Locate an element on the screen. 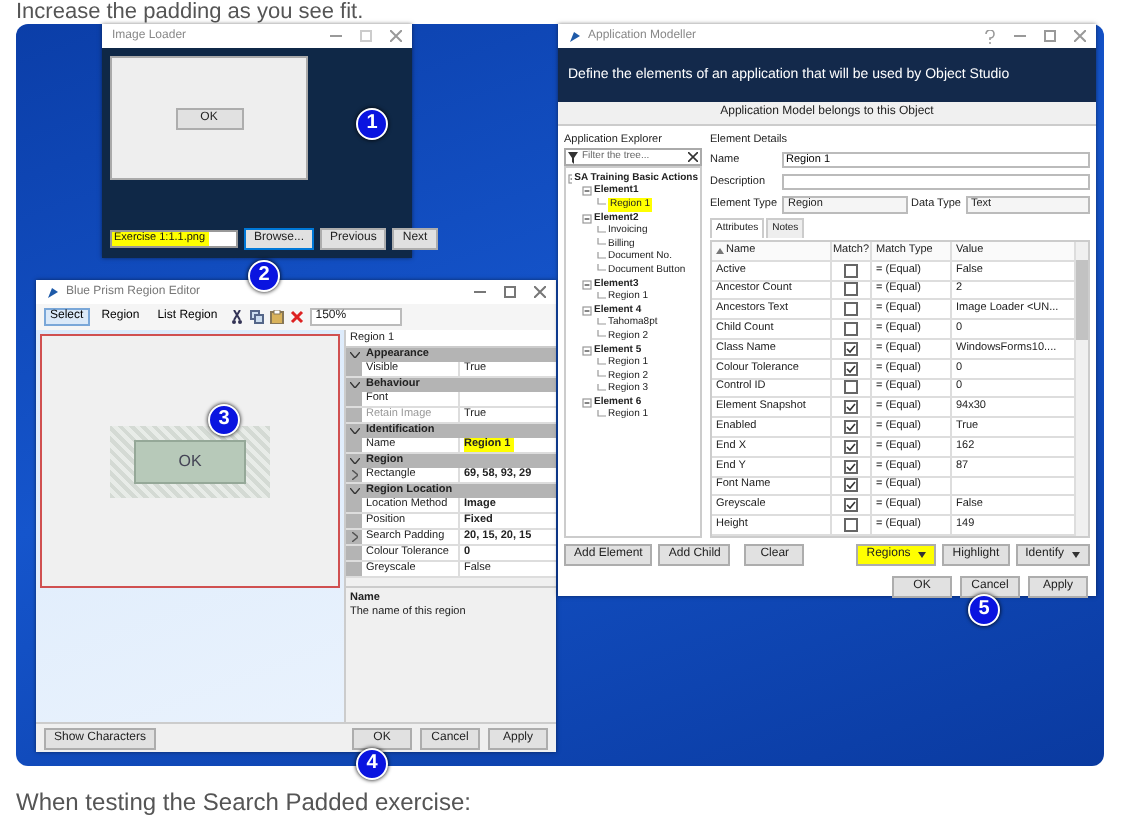 This screenshot has width=1142, height=816. caption-text: When testing the Search Padded exercise: is located at coordinates (243, 802).